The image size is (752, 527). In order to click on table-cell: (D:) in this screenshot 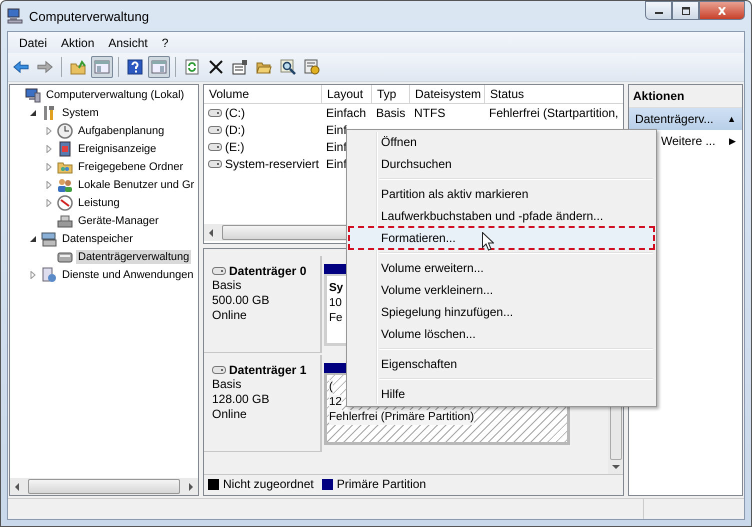, I will do `click(235, 129)`.